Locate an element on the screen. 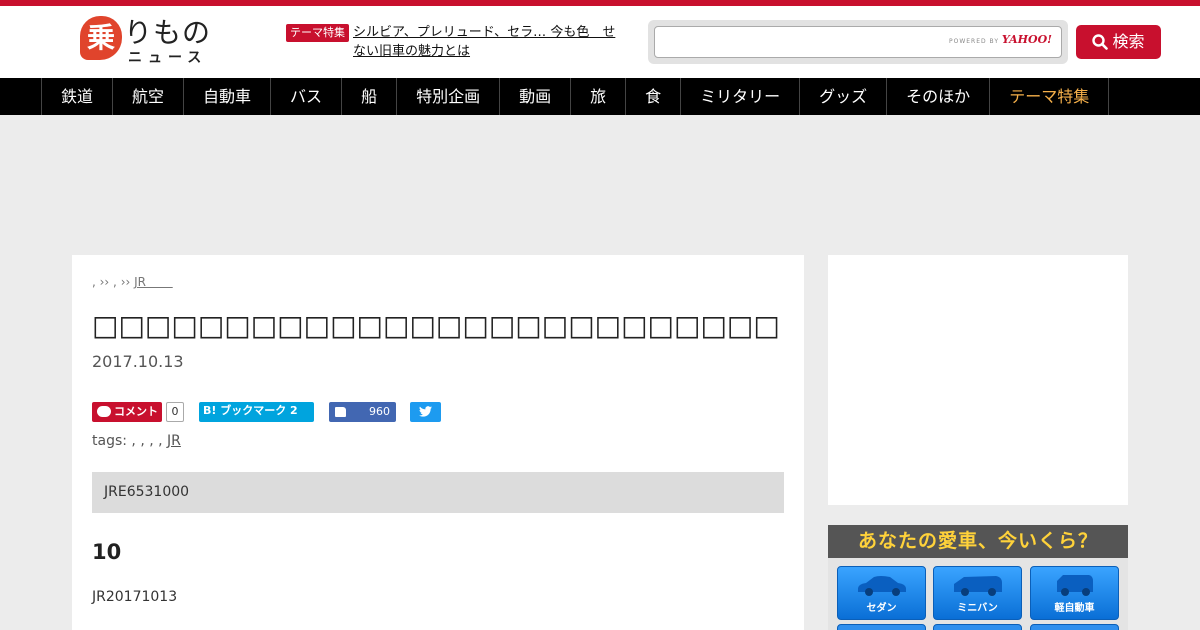 The image size is (1200, 630). article-lead: JRE6531000 is located at coordinates (438, 492).